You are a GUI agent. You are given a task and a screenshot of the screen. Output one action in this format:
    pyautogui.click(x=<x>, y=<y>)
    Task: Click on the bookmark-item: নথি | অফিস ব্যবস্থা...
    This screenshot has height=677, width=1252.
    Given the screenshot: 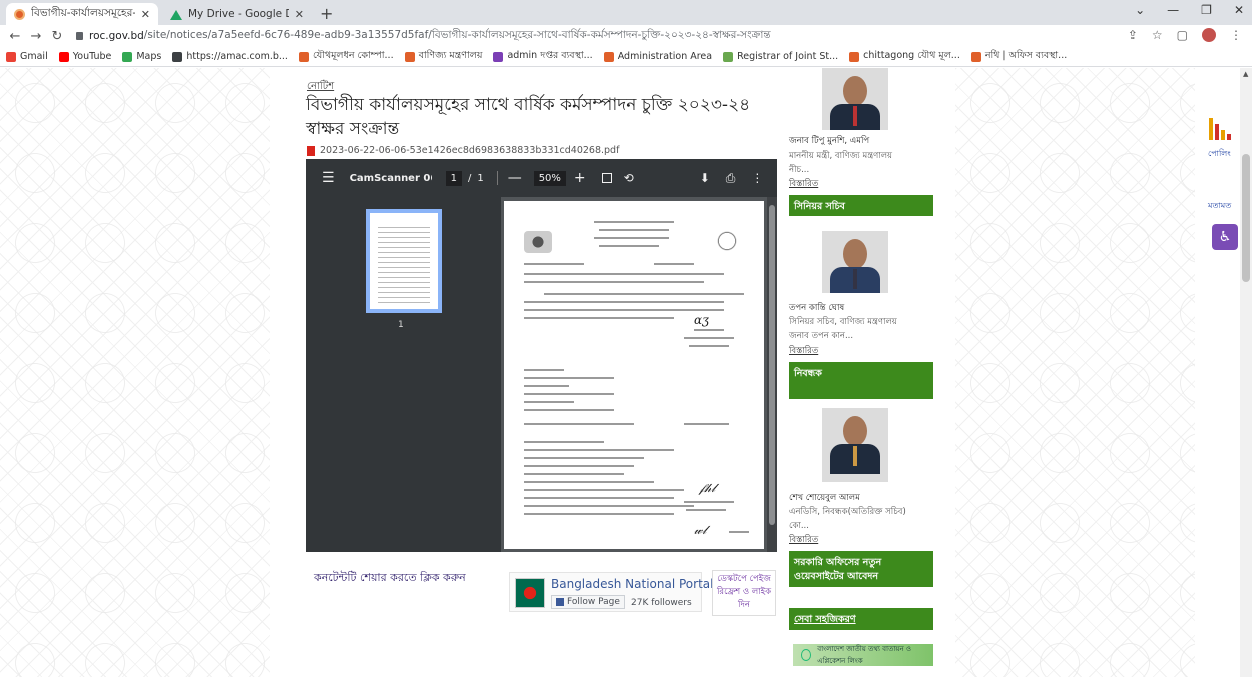 What is the action you would take?
    pyautogui.click(x=1019, y=56)
    